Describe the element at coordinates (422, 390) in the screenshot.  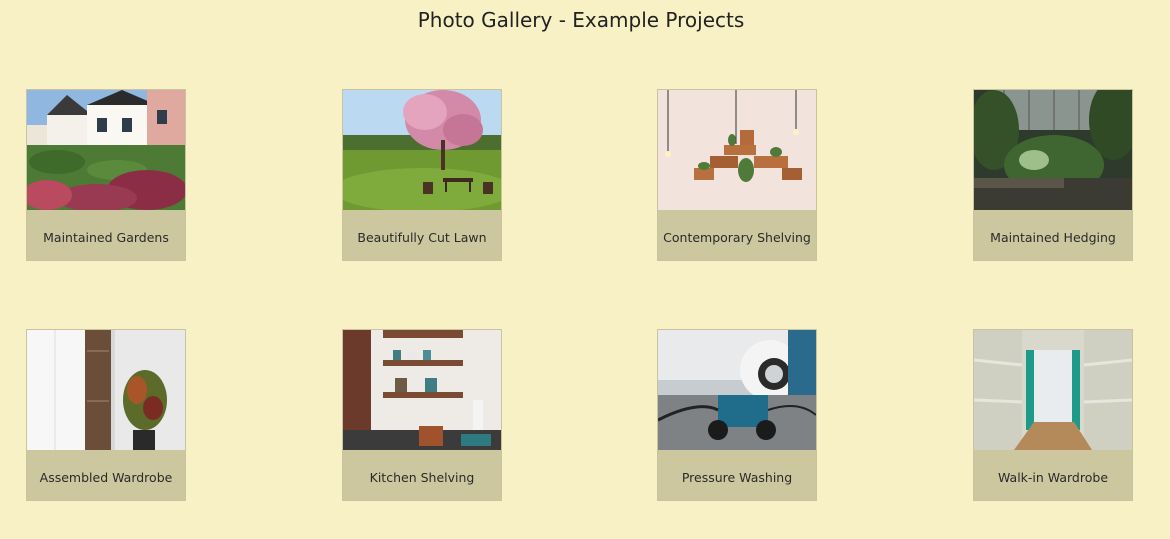
I see `kitchen-shelves-photo` at that location.